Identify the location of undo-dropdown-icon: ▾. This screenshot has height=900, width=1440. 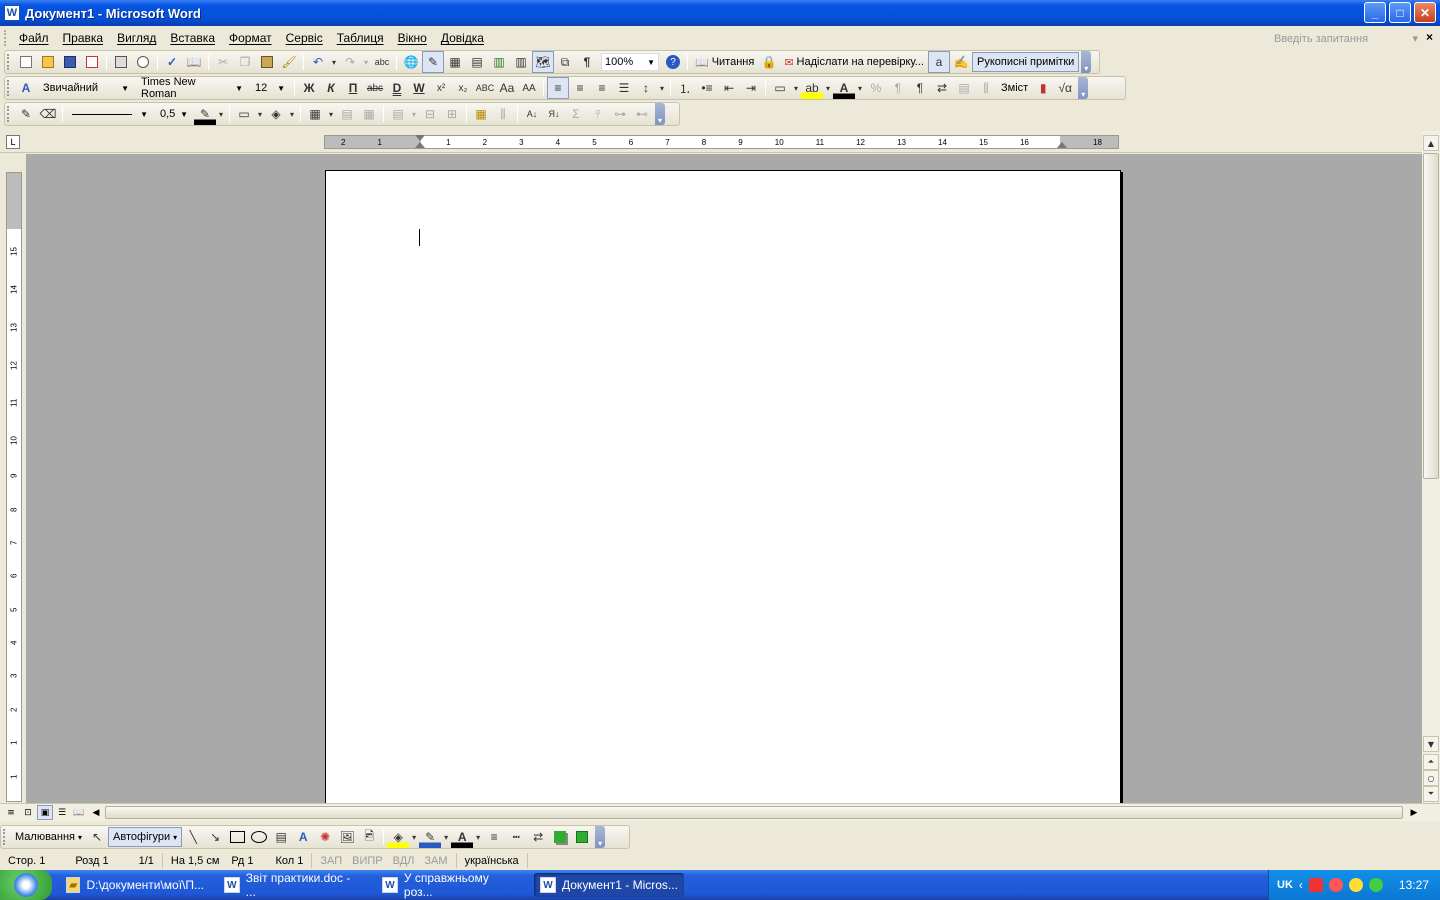
(334, 62).